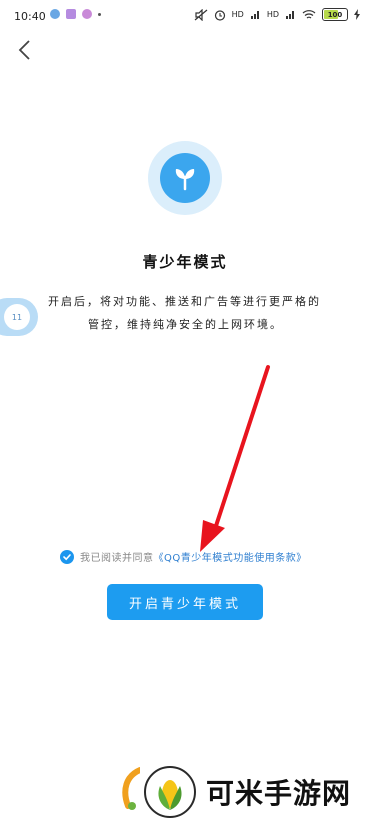 This screenshot has width=370, height=822. Describe the element at coordinates (30, 16) in the screenshot. I see `status-time: 10:40` at that location.